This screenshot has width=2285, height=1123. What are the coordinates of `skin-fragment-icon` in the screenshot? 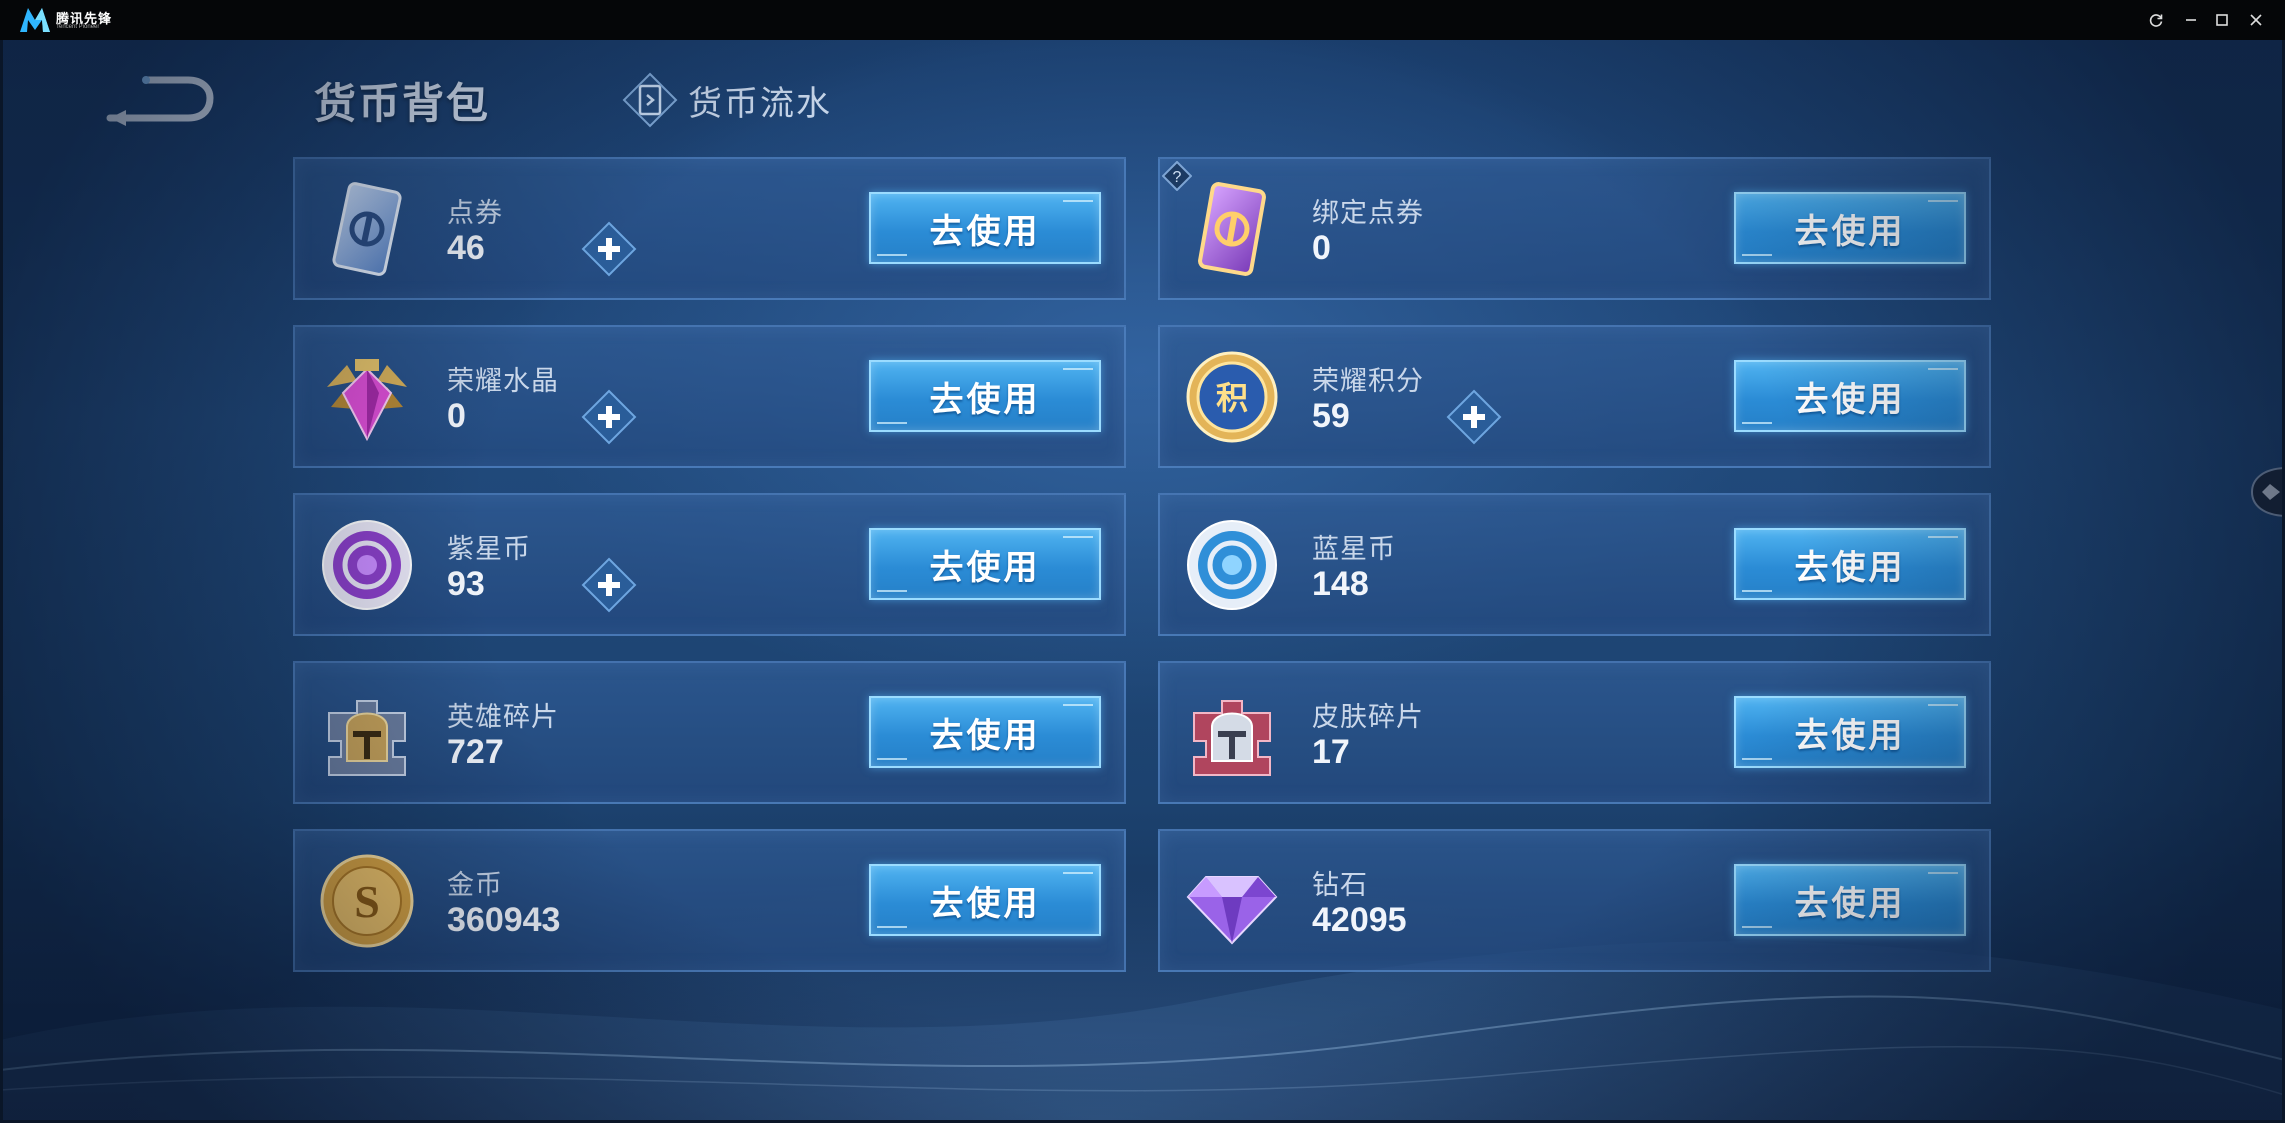 It's located at (1232, 738).